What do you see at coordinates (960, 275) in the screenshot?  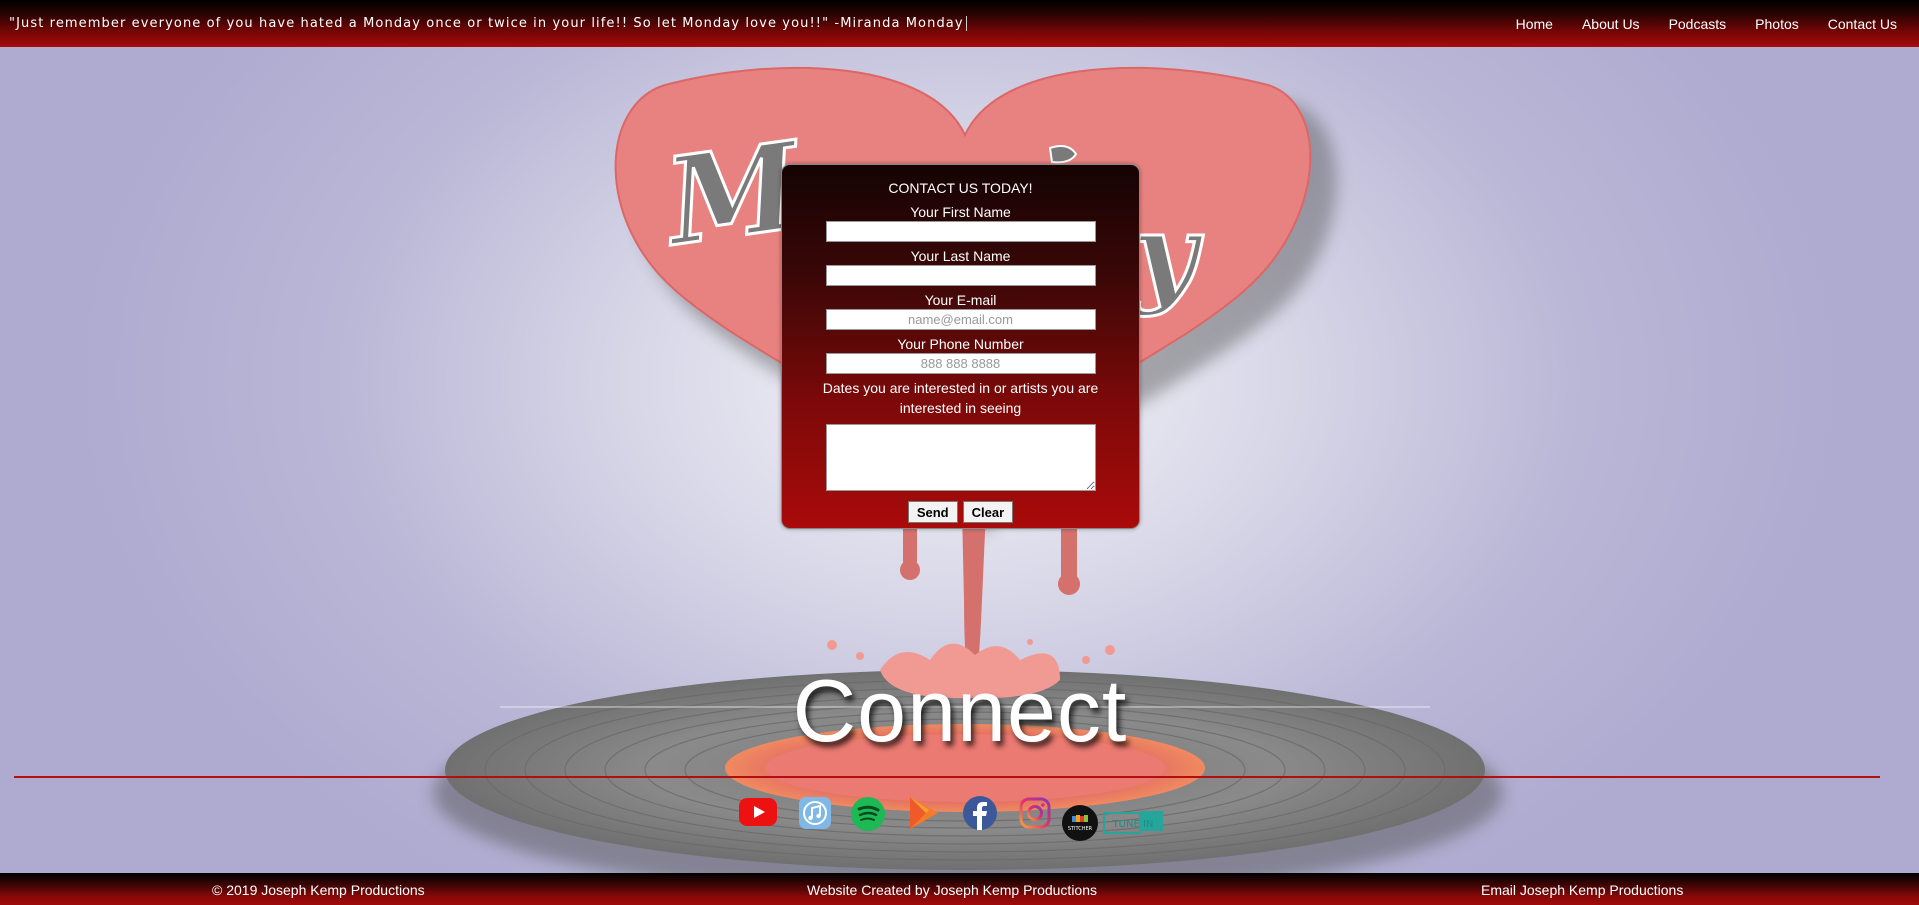 I see `last-name-field` at bounding box center [960, 275].